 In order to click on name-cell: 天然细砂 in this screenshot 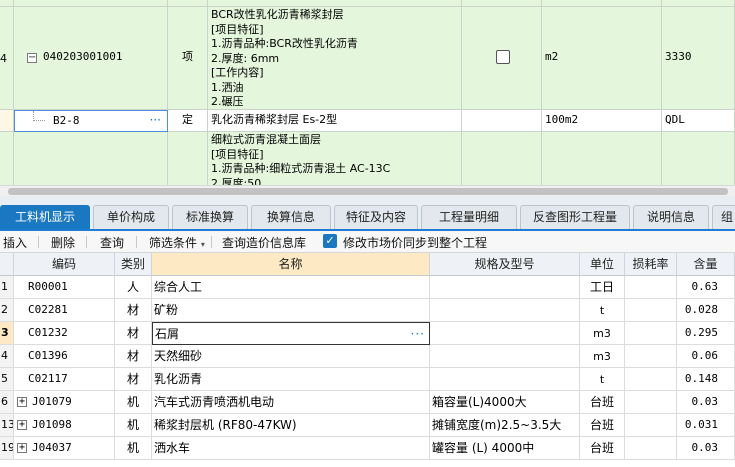, I will do `click(291, 356)`.